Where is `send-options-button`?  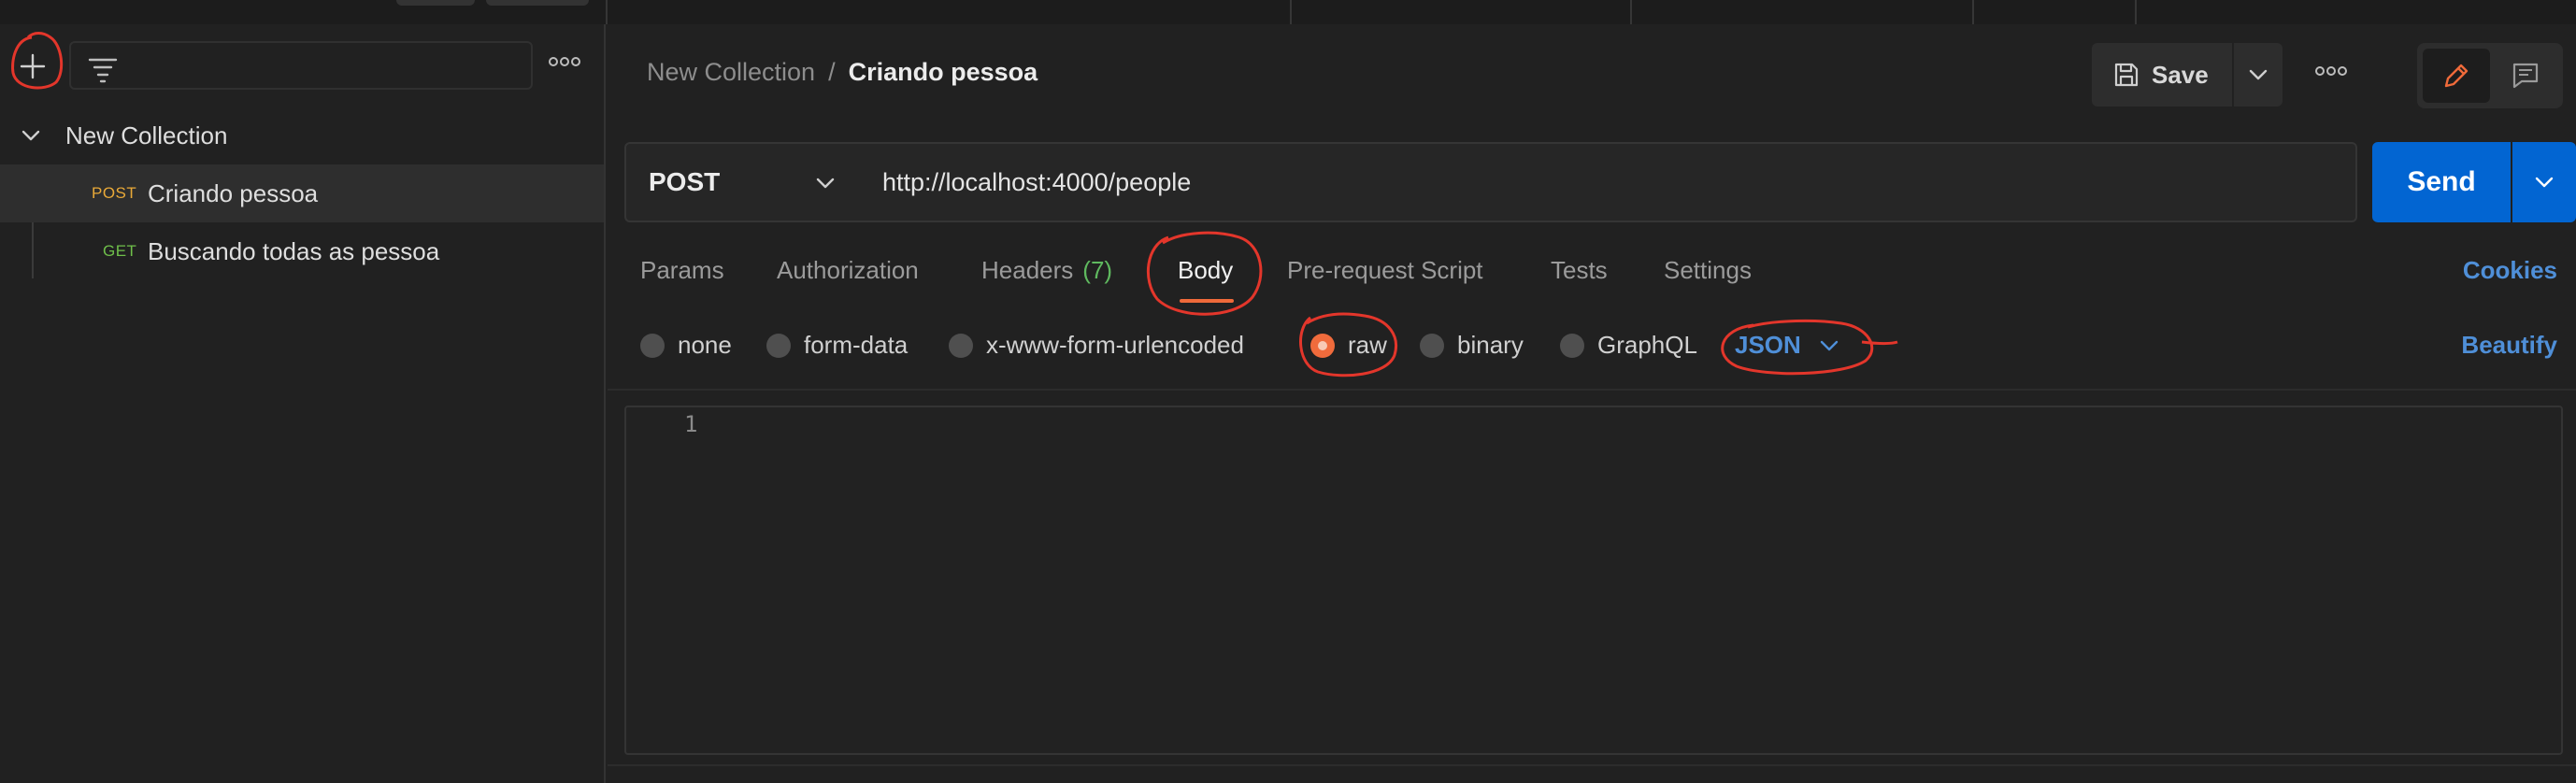 send-options-button is located at coordinates (2544, 182).